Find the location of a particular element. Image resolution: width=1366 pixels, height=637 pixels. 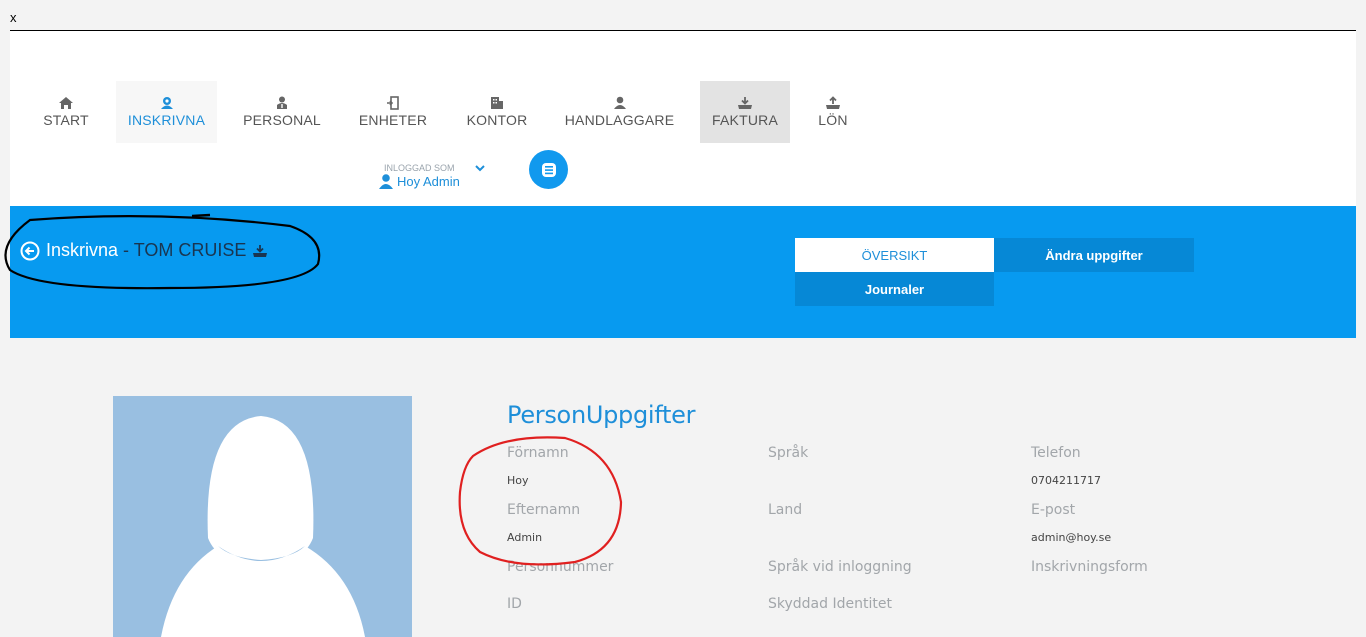

users-icon is located at coordinates (166, 103).